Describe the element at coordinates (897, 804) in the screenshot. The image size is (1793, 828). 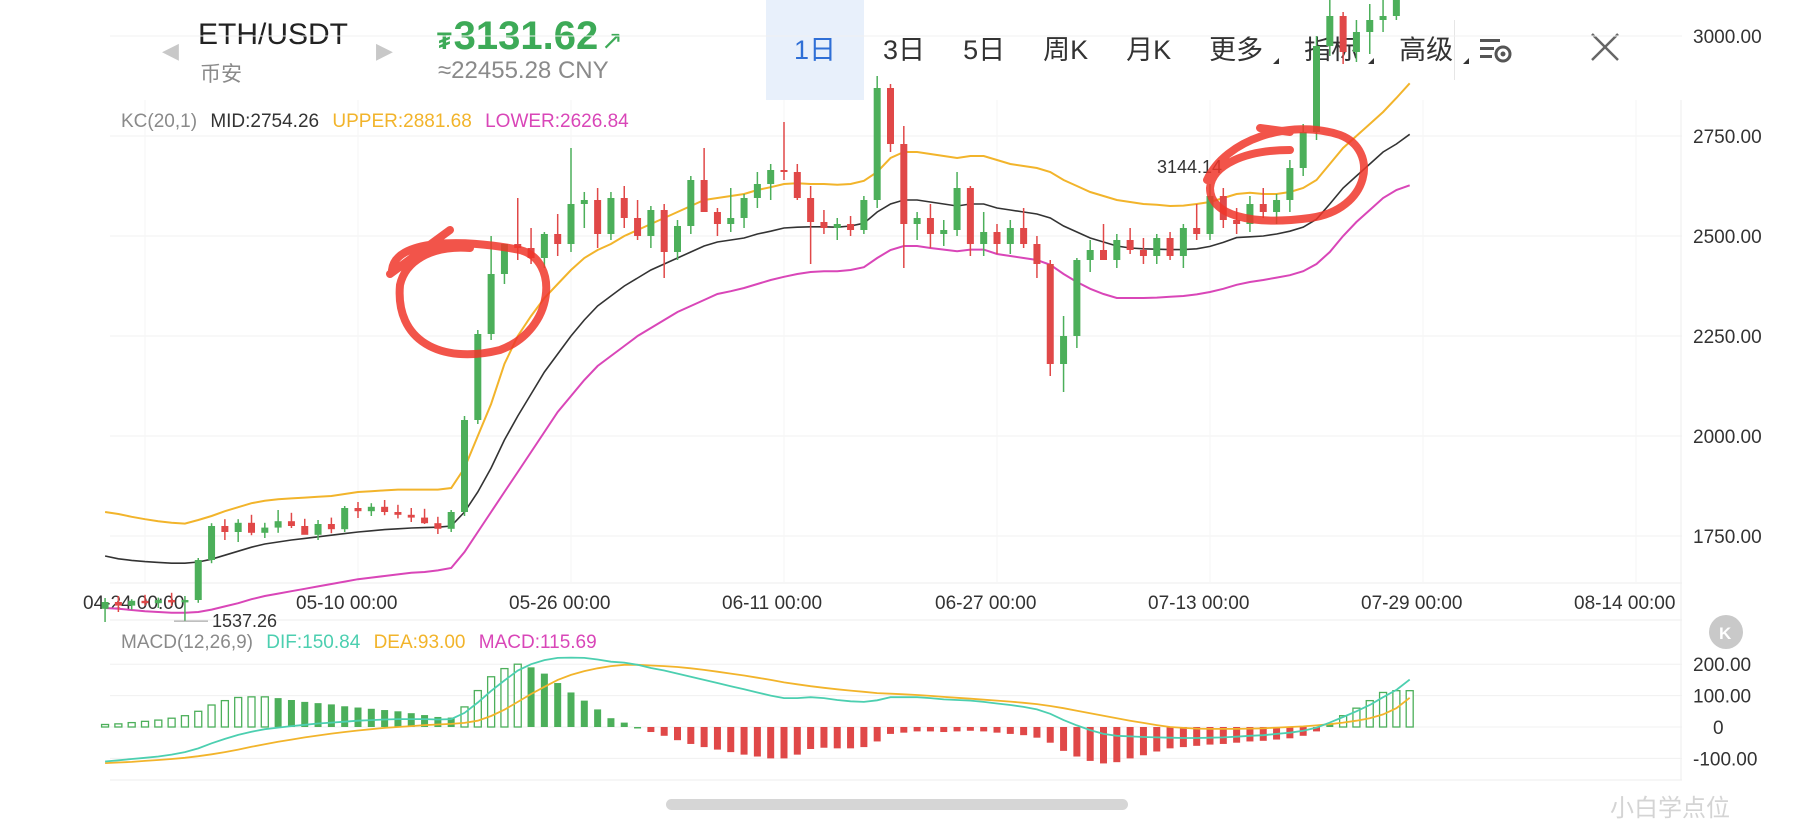
I see `chart-scrollbar` at that location.